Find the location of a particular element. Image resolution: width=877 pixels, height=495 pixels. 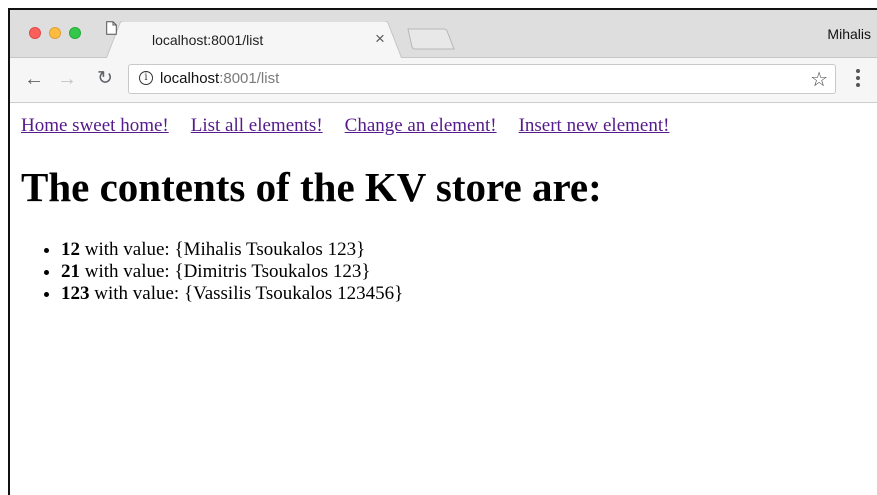

item-key: 12 is located at coordinates (70, 249).